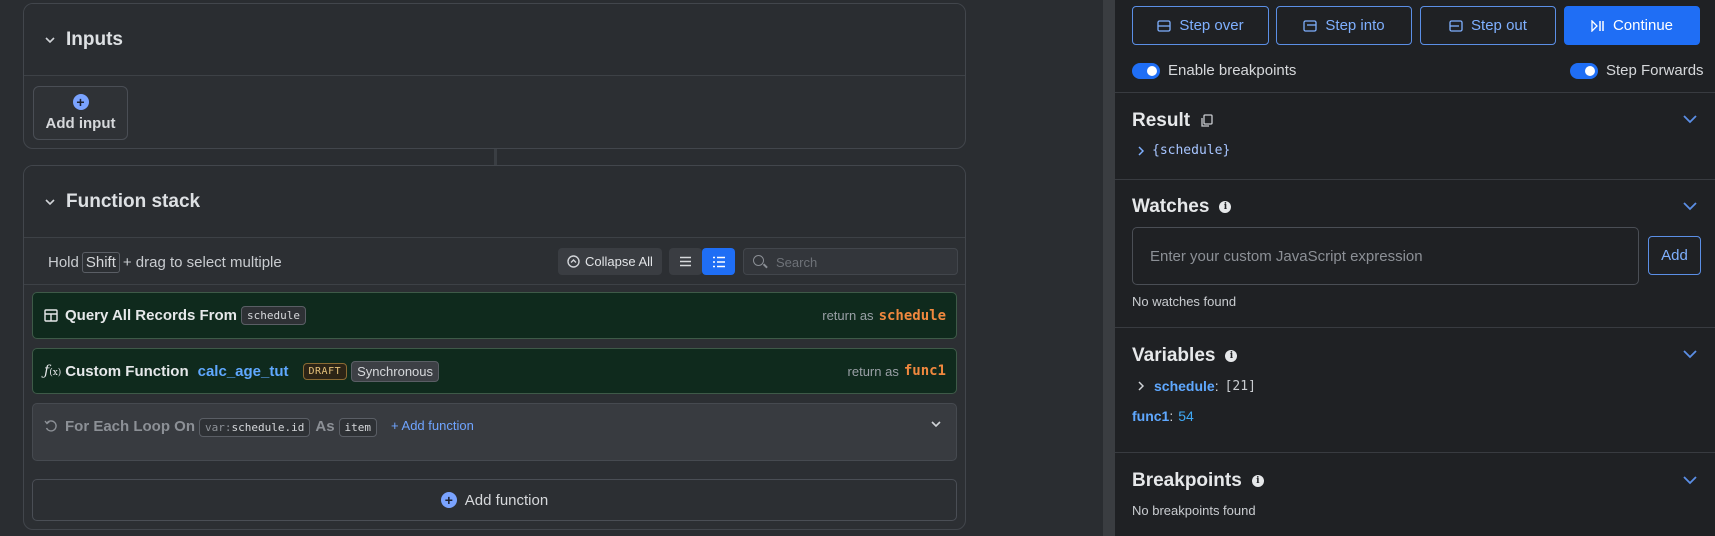 This screenshot has width=1715, height=536. What do you see at coordinates (573, 261) in the screenshot?
I see `collapse-circle-icon` at bounding box center [573, 261].